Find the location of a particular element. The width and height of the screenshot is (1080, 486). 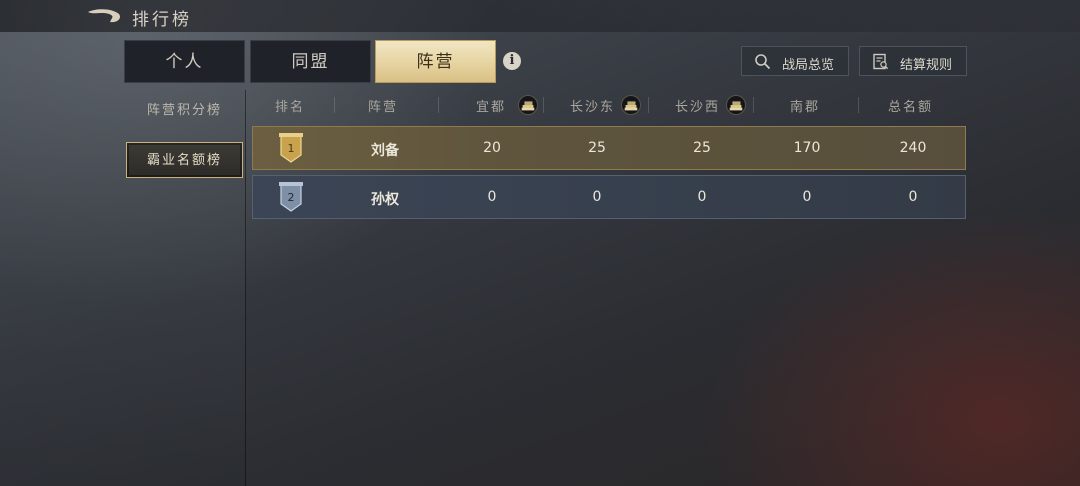

settlement-rules-button: 结算规则 is located at coordinates (913, 61).